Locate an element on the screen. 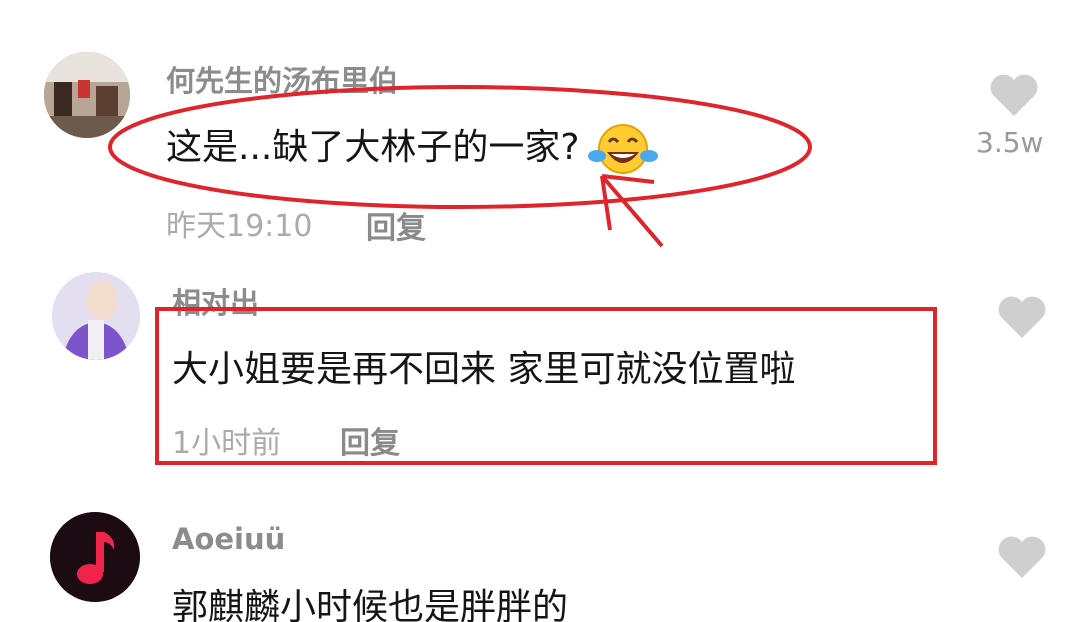 The height and width of the screenshot is (622, 1079). comment-username: 相对出 is located at coordinates (215, 301).